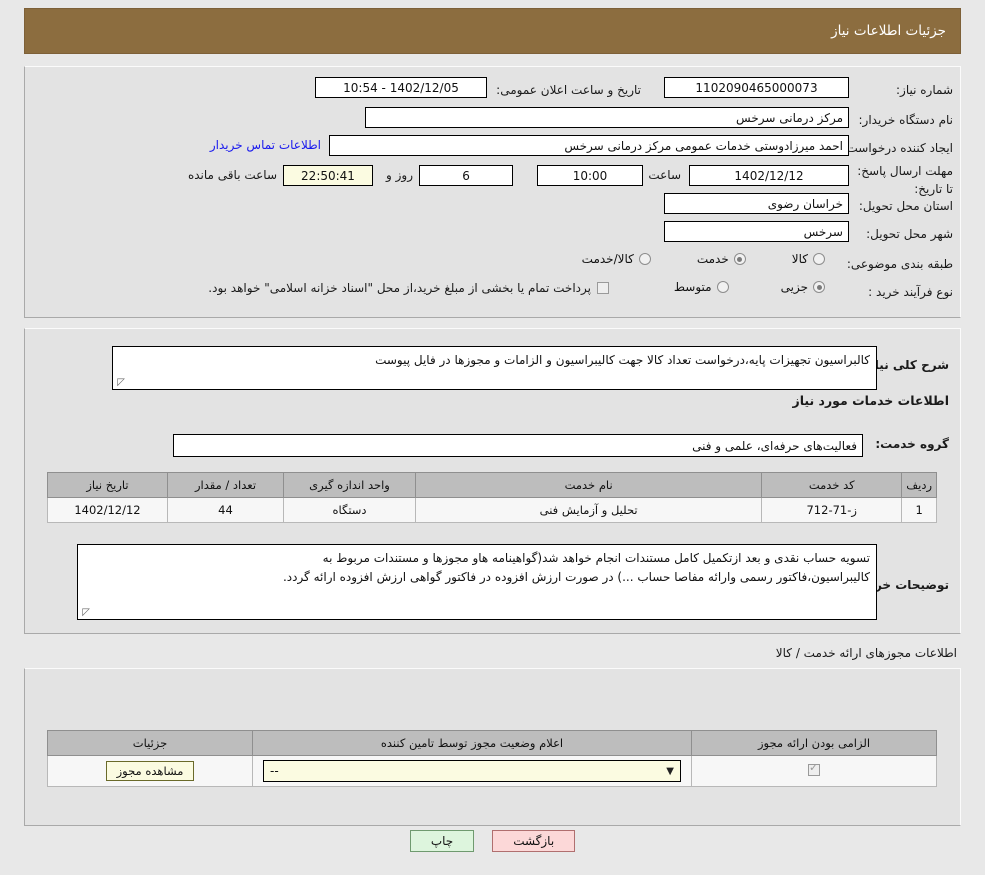 The image size is (985, 875). What do you see at coordinates (603, 288) in the screenshot?
I see `treasury-checkbox` at bounding box center [603, 288].